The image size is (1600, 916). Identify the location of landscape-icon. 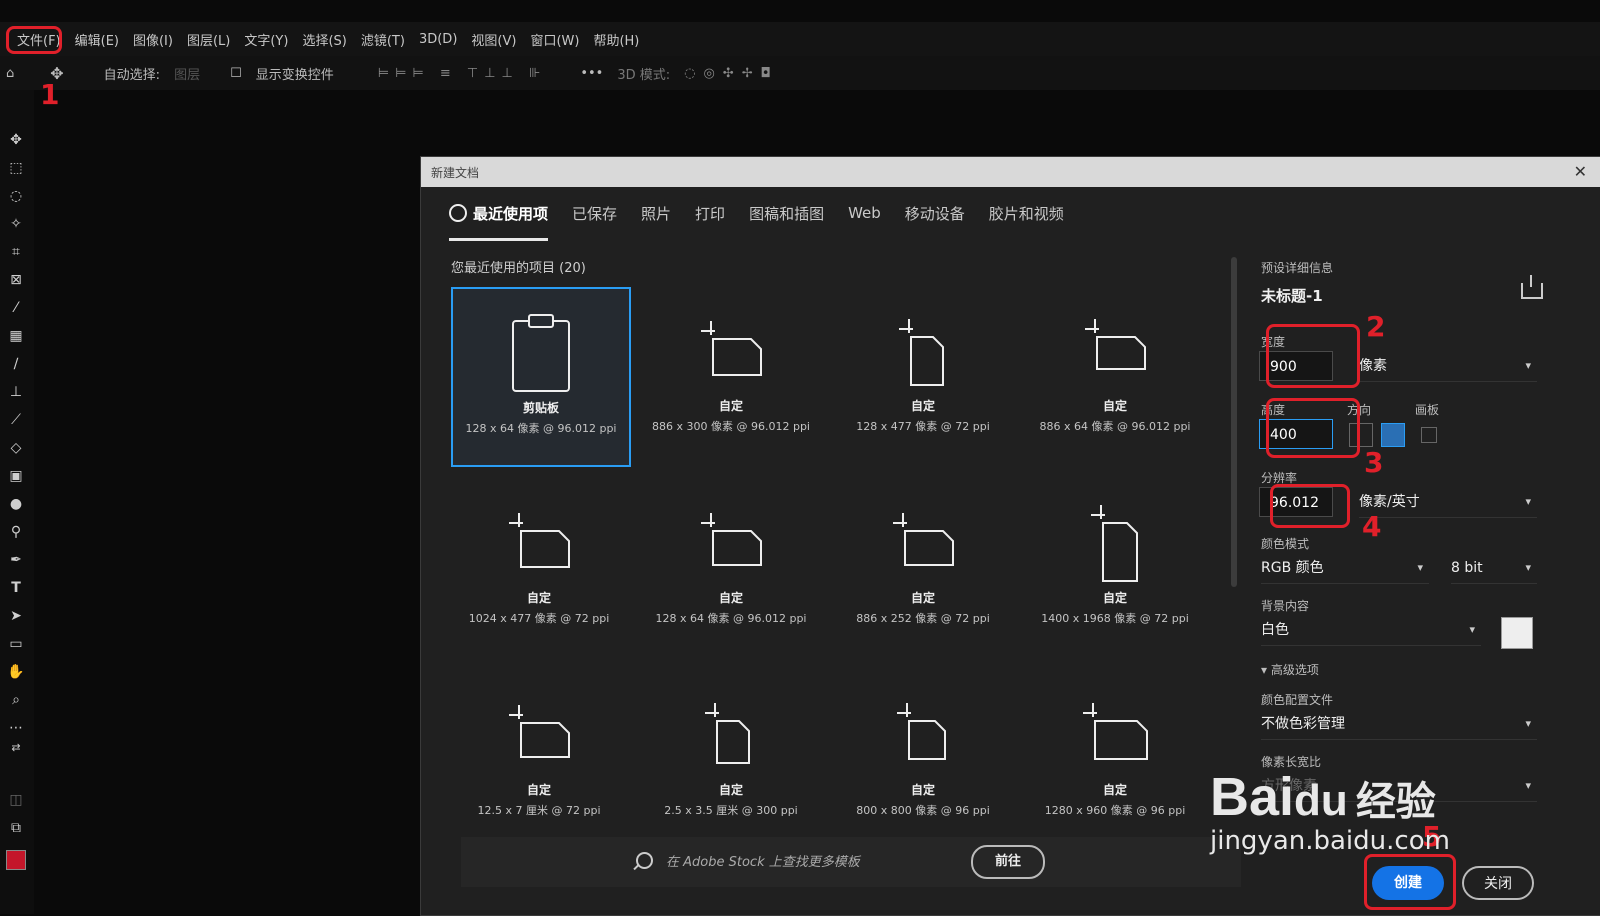
(1393, 435).